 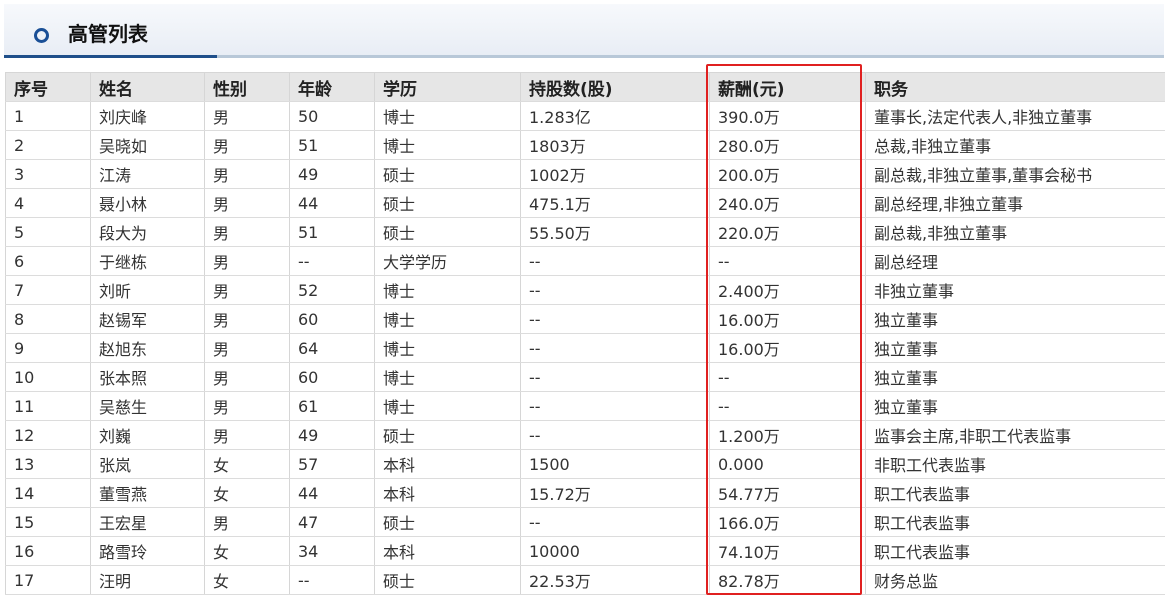 I want to click on cell-index: 5, so click(x=48, y=232).